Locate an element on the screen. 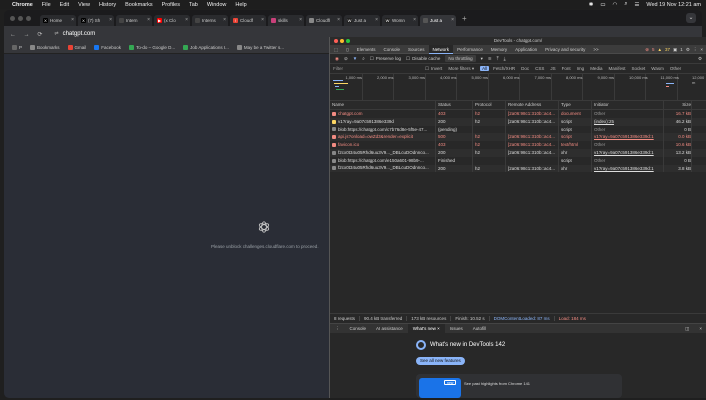 The width and height of the screenshot is (706, 400). issues-count: 1 is located at coordinates (681, 49).